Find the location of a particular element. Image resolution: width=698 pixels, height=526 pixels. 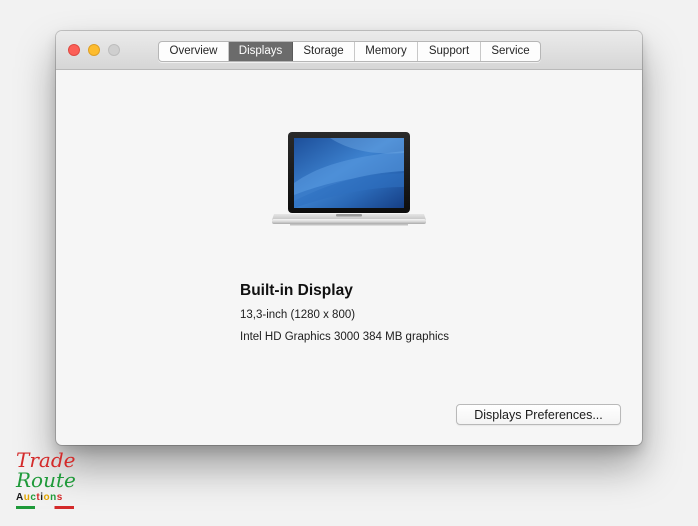

trade-route-auctions-logo: Trade Route Auctions is located at coordinates (48, 480).